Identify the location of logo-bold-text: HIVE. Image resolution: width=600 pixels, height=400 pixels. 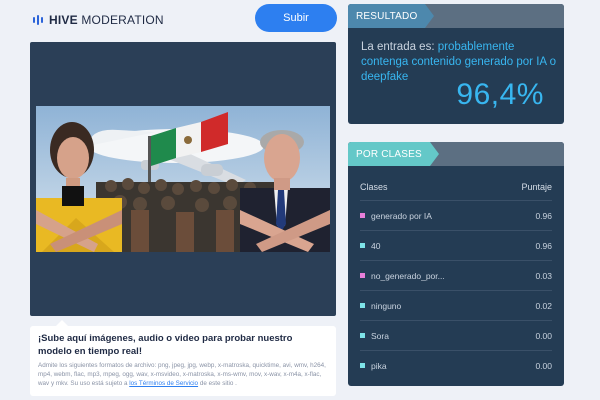
(63, 20).